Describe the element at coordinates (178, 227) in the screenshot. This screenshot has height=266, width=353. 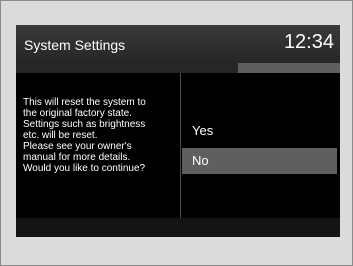
I see `list-item-below` at that location.